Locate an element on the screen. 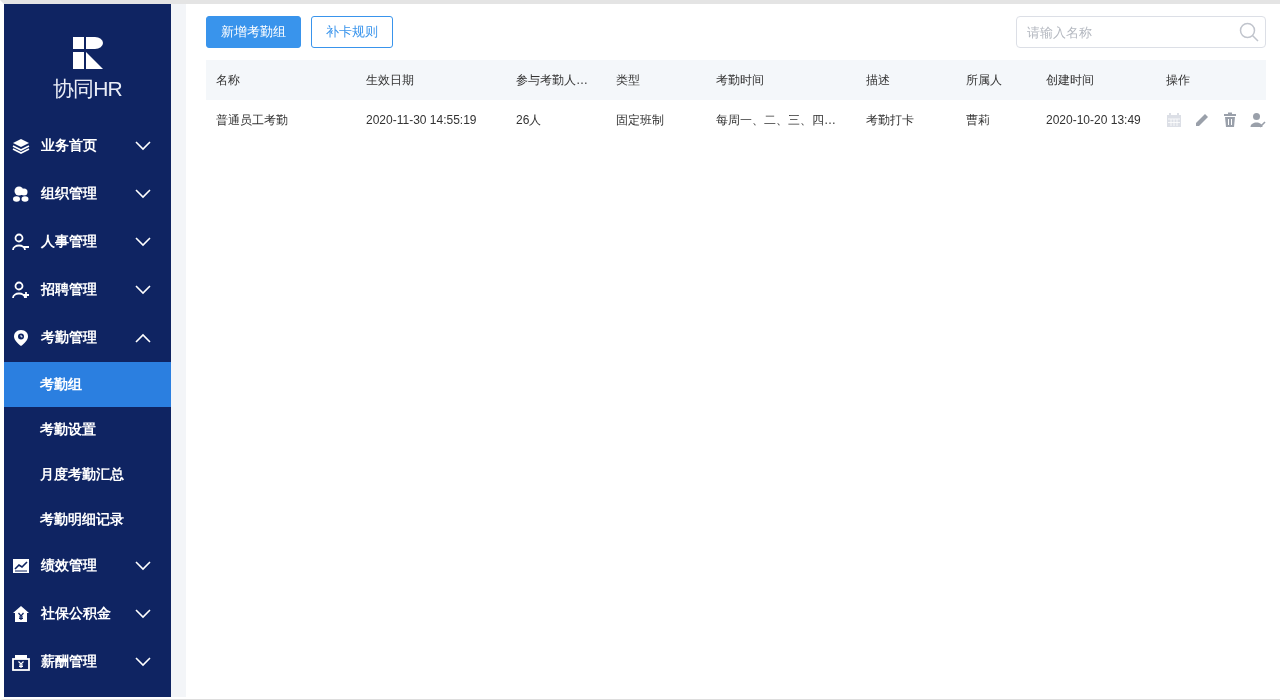  menu-item: 绩效管理 is located at coordinates (87, 566).